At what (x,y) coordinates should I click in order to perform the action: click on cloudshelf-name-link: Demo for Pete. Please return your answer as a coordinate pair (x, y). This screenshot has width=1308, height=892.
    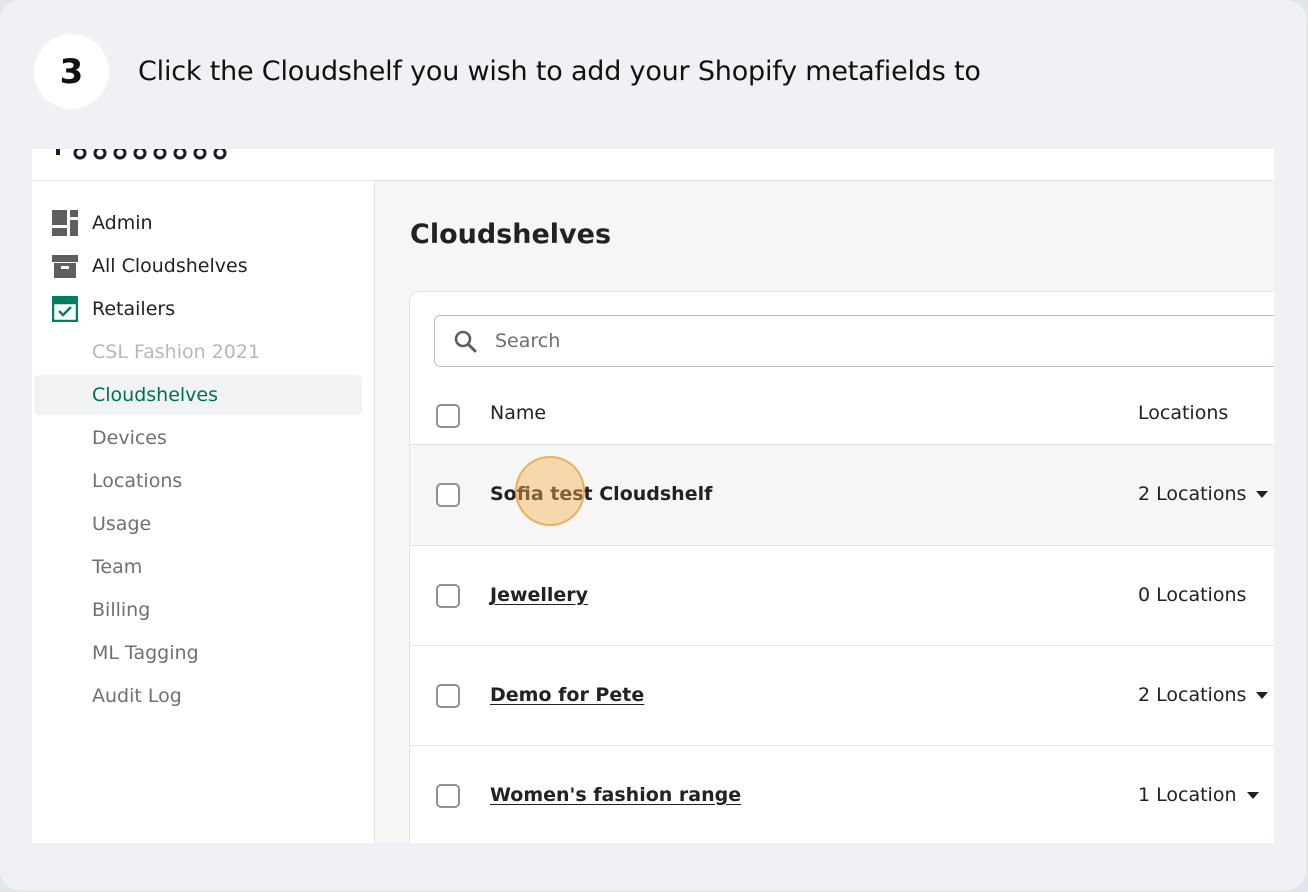
    Looking at the image, I should click on (567, 695).